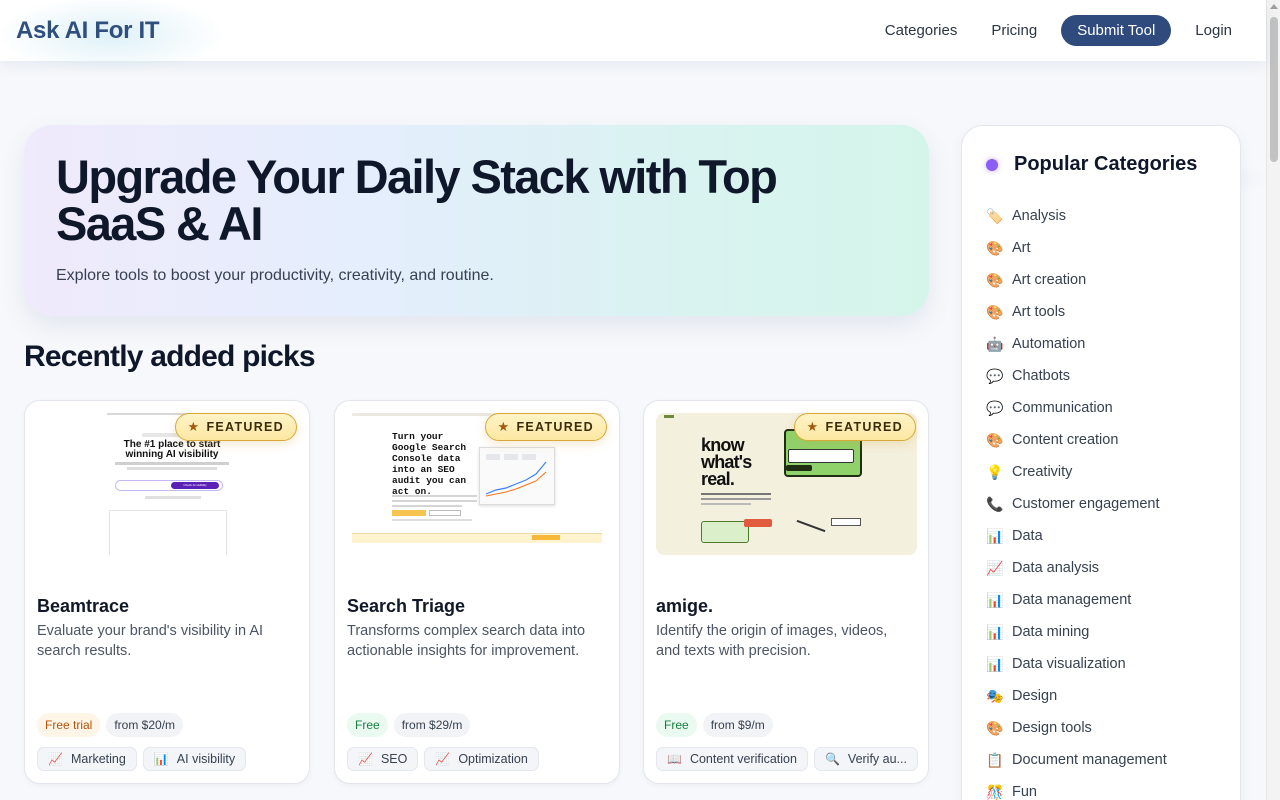 The height and width of the screenshot is (800, 1280). I want to click on main-nav: Categories Pricing Submit Tool Login, so click(1058, 30).